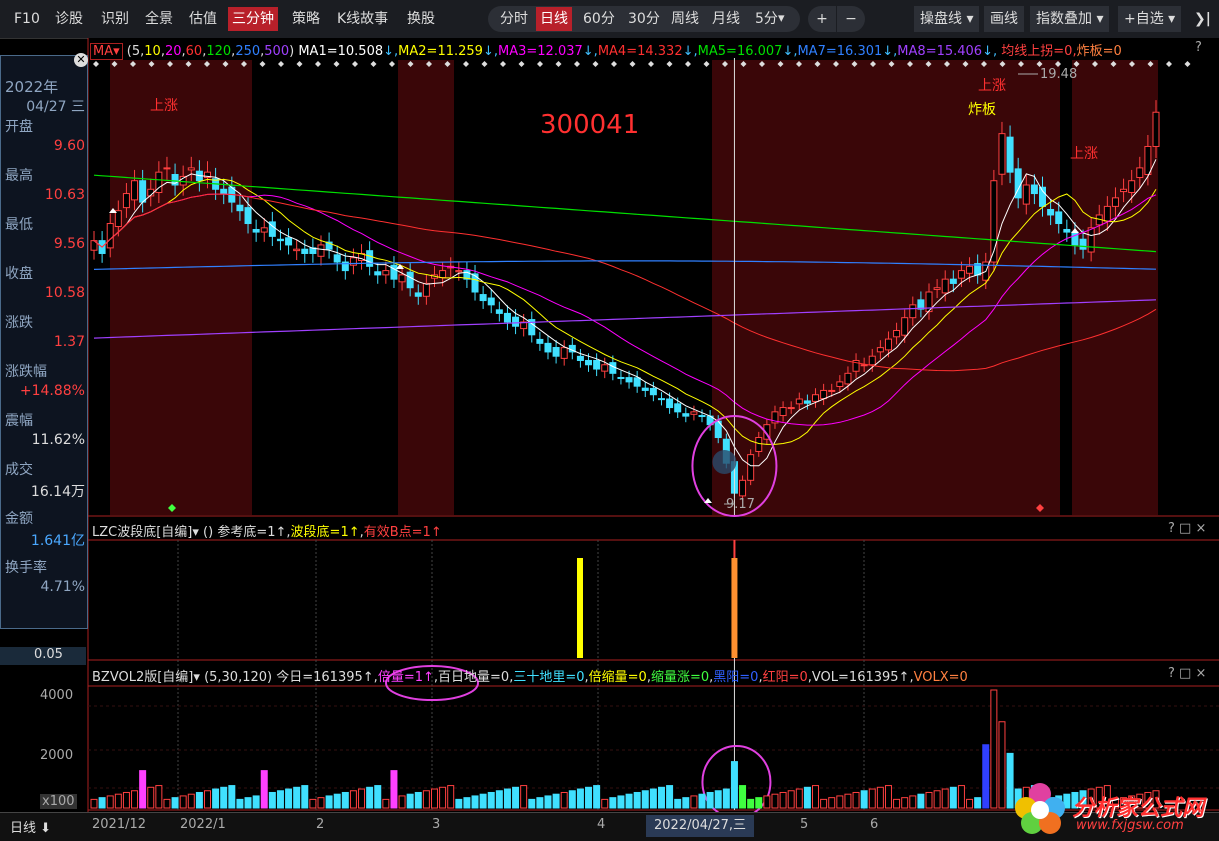 Image resolution: width=1219 pixels, height=841 pixels. Describe the element at coordinates (680, 677) in the screenshot. I see `vol-item-5: 缩量涨=0` at that location.